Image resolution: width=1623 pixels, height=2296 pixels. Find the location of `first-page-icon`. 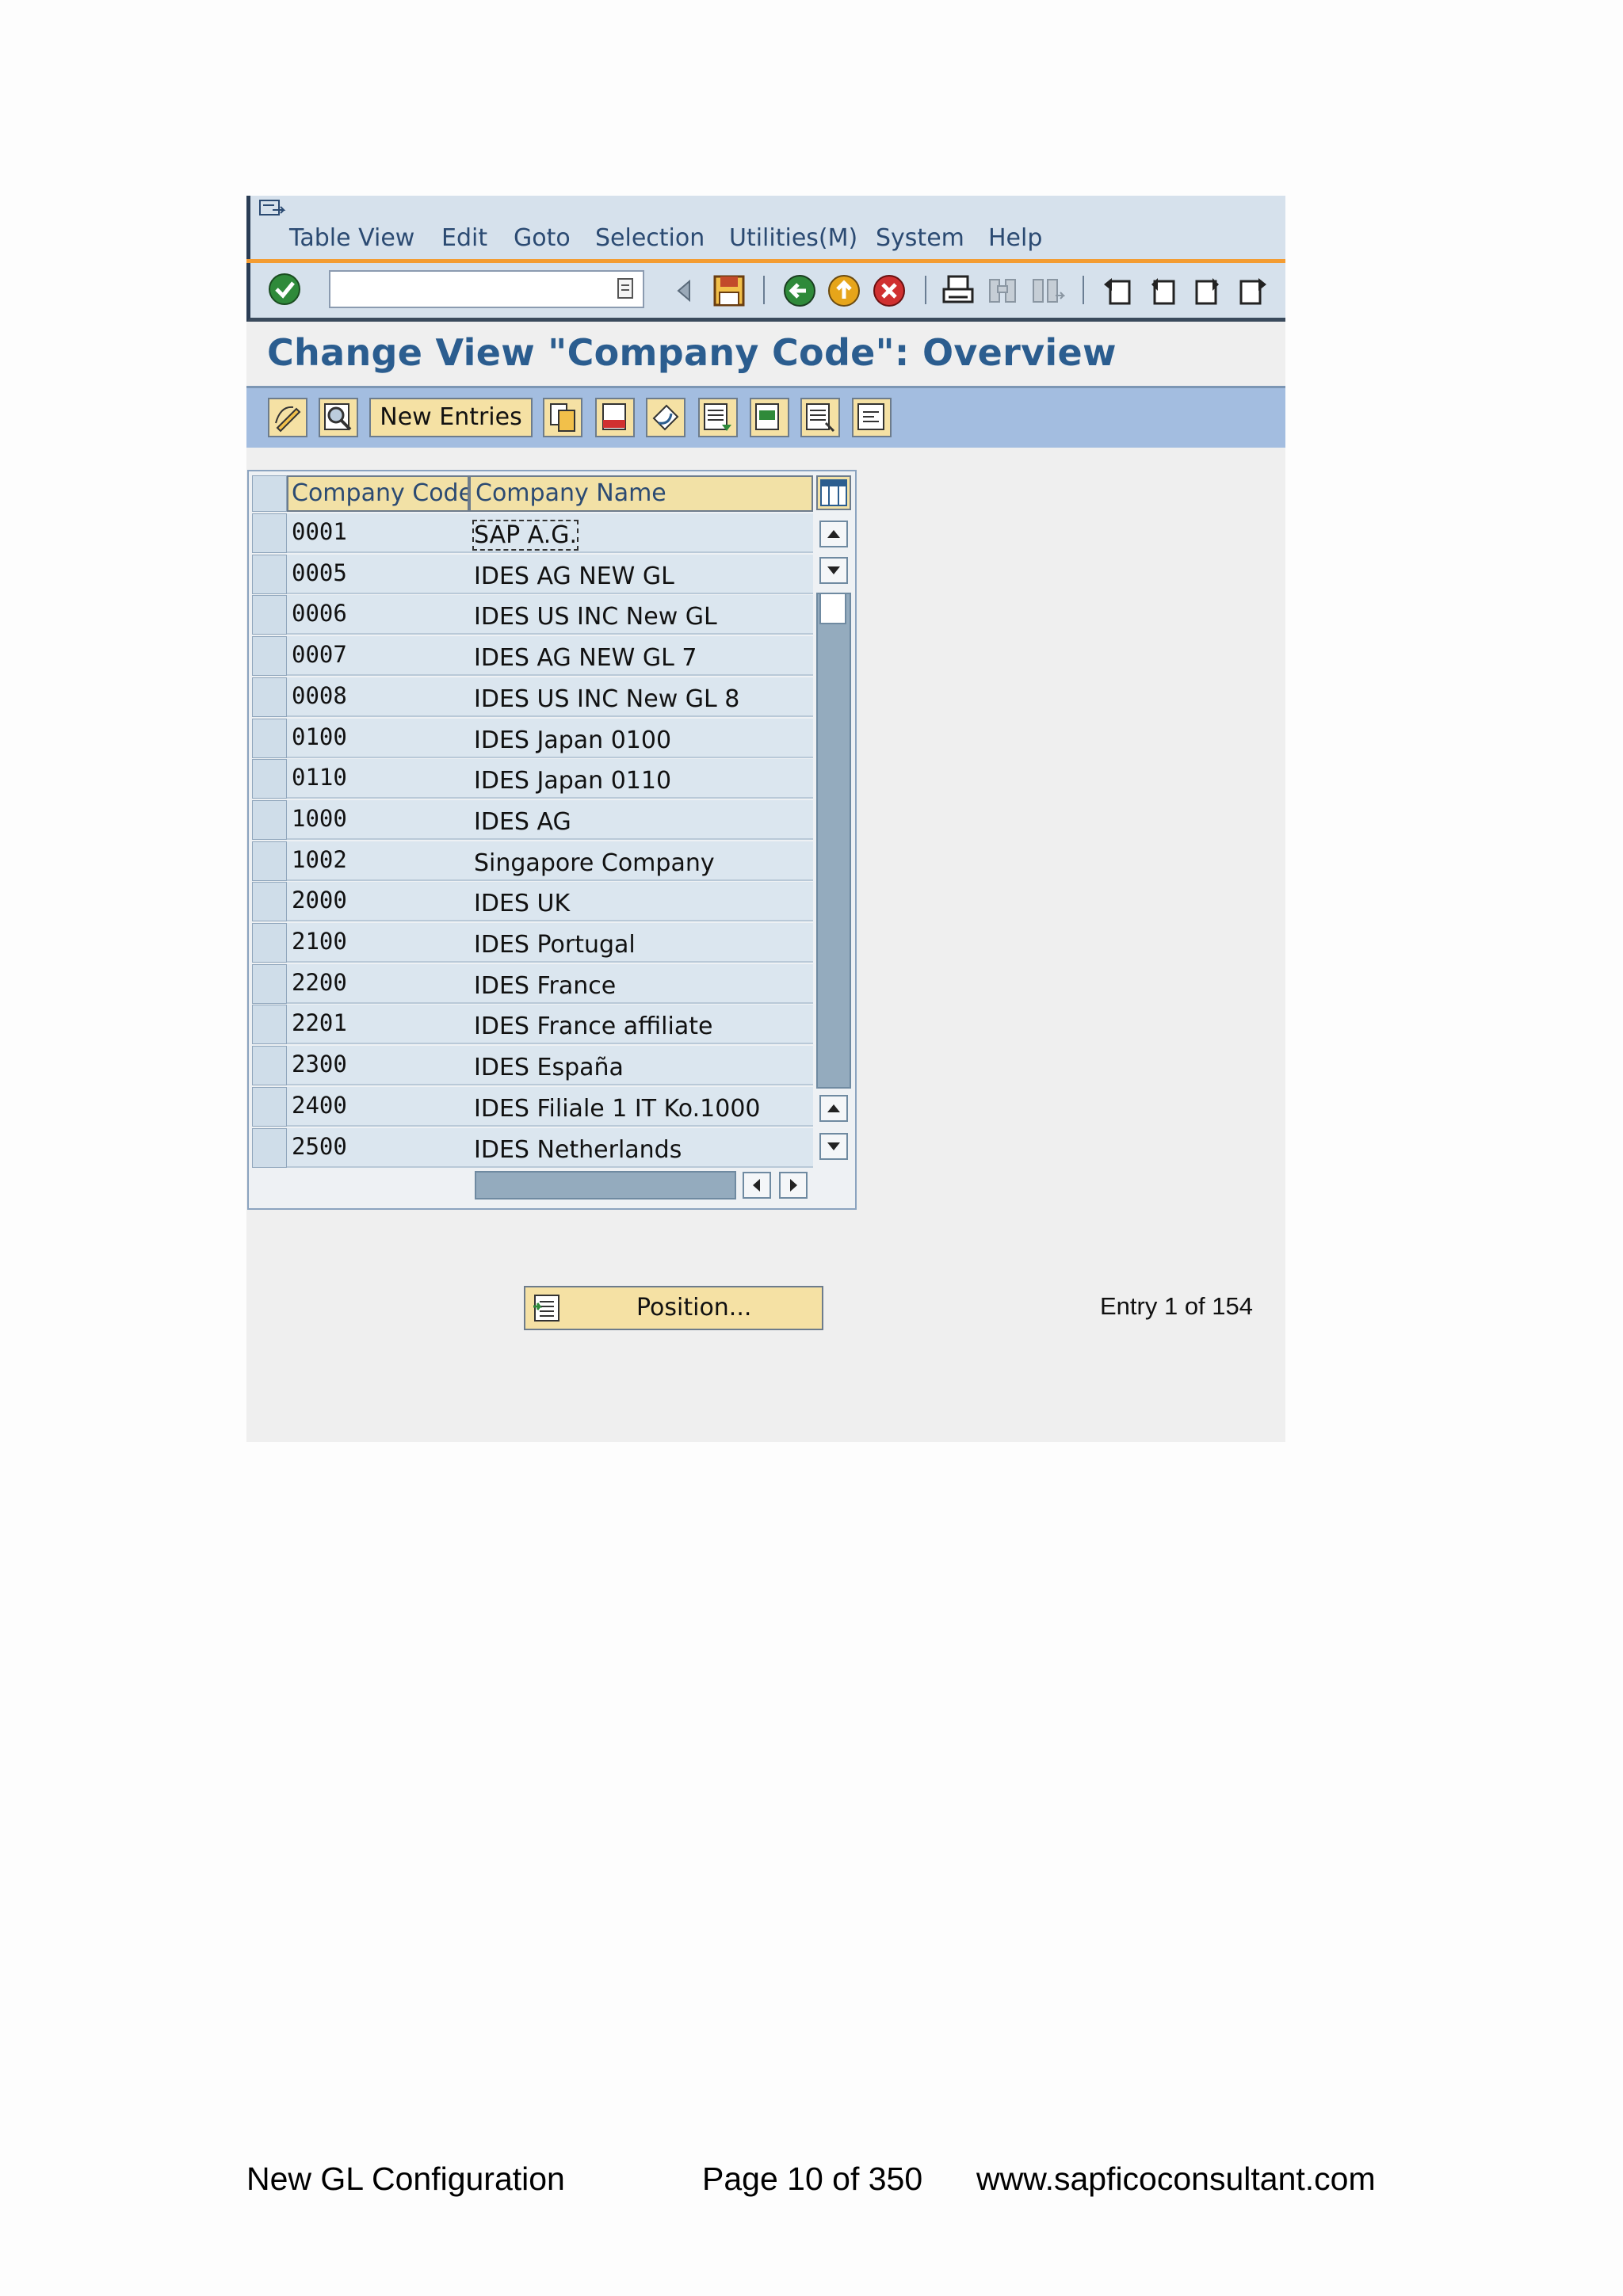

first-page-icon is located at coordinates (1118, 290).